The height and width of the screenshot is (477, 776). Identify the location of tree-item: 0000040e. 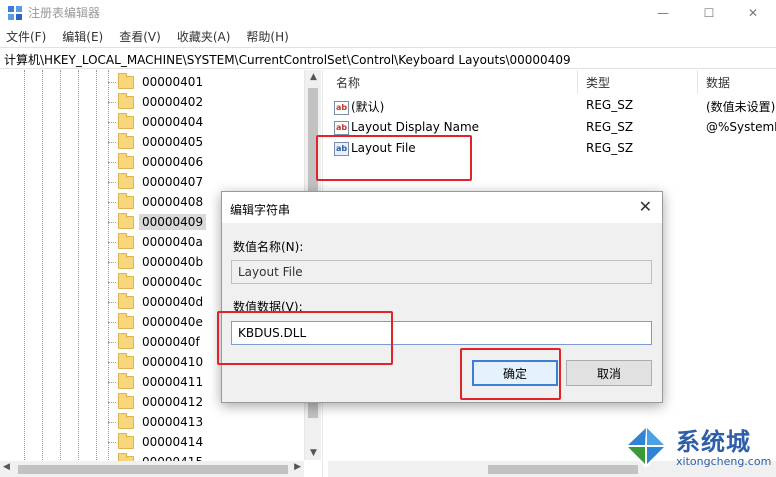
(157, 322).